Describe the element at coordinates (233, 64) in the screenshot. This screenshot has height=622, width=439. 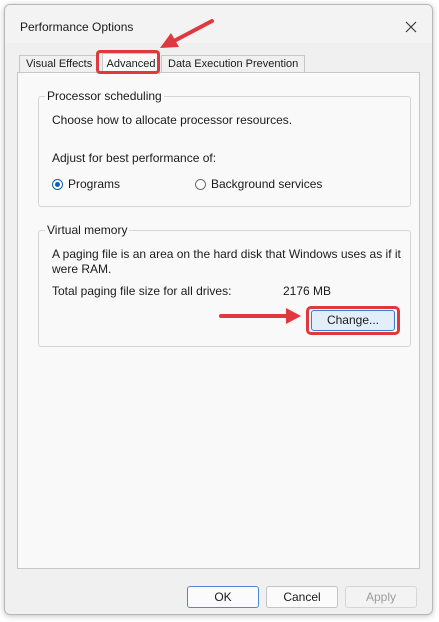
I see `tab-data-execution-prevention: Data Execution Prevention` at that location.